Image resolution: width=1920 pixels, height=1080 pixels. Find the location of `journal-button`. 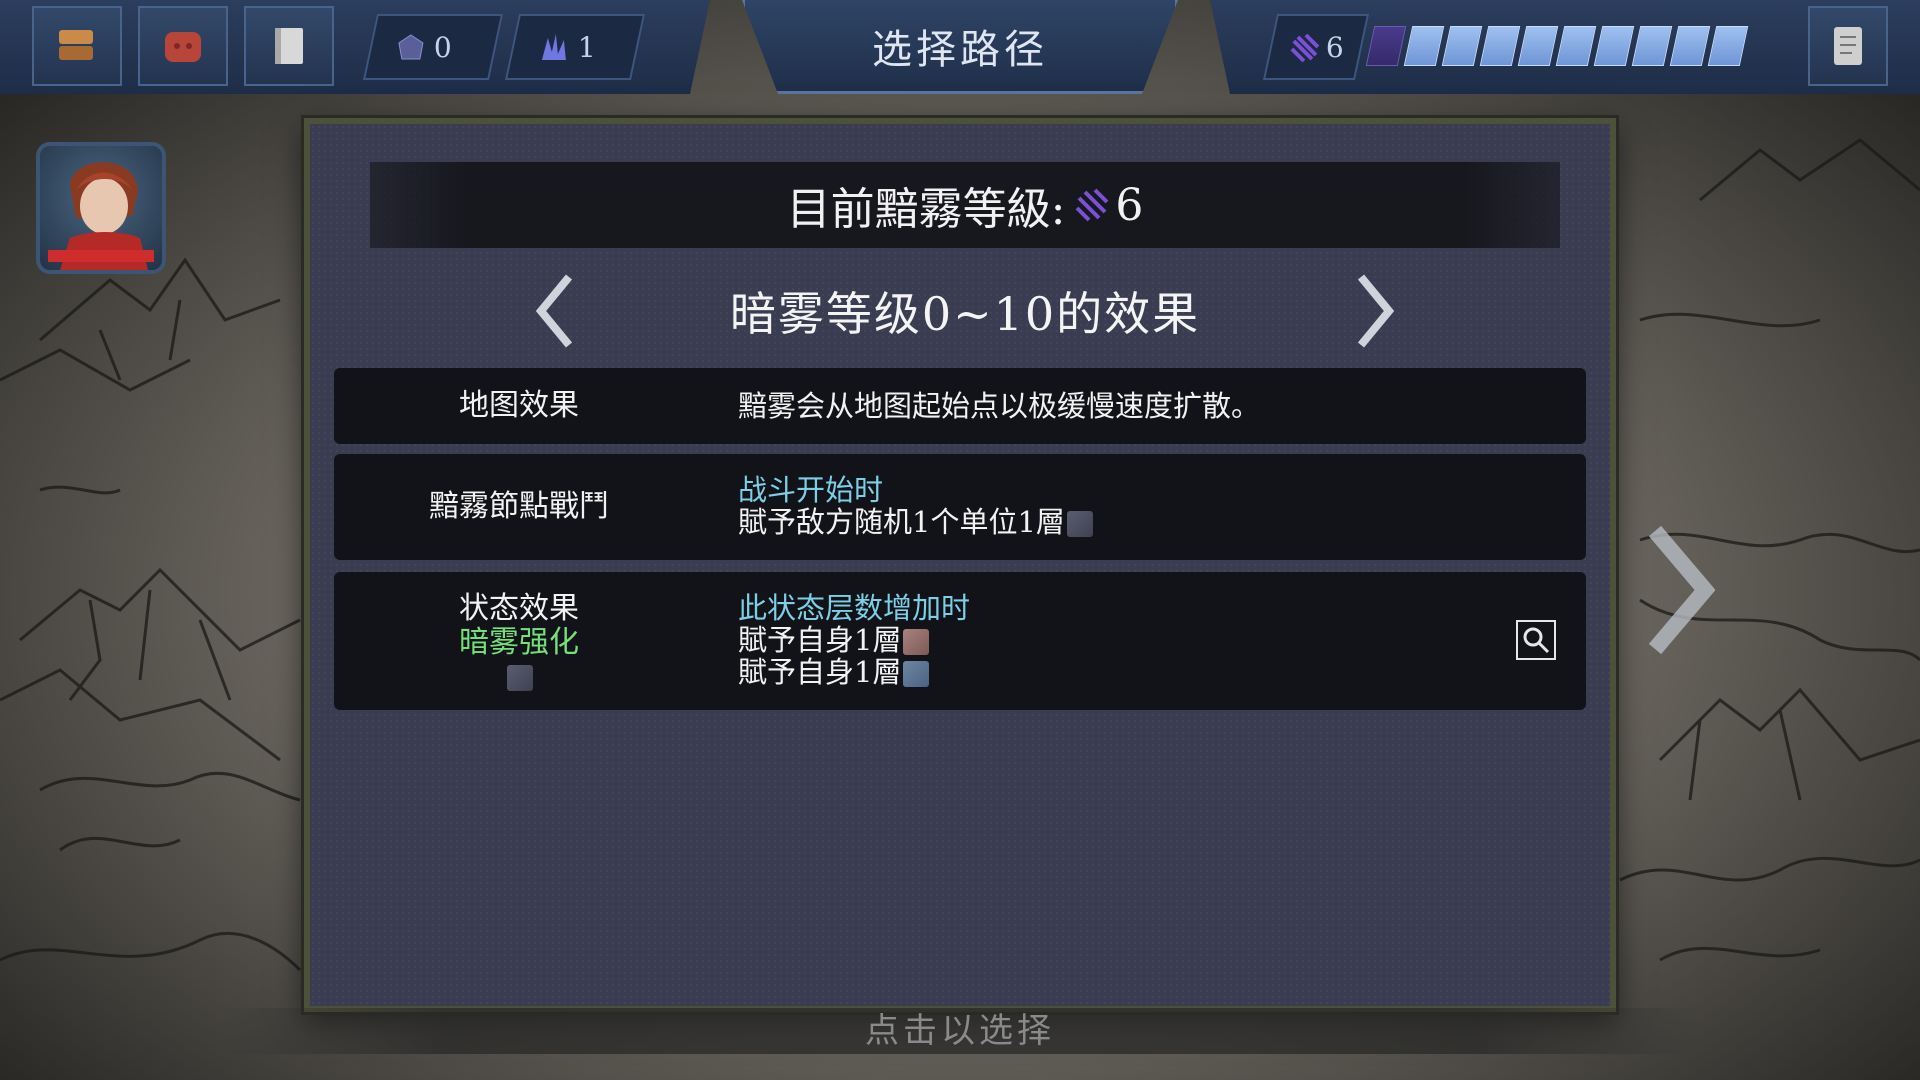

journal-button is located at coordinates (289, 46).